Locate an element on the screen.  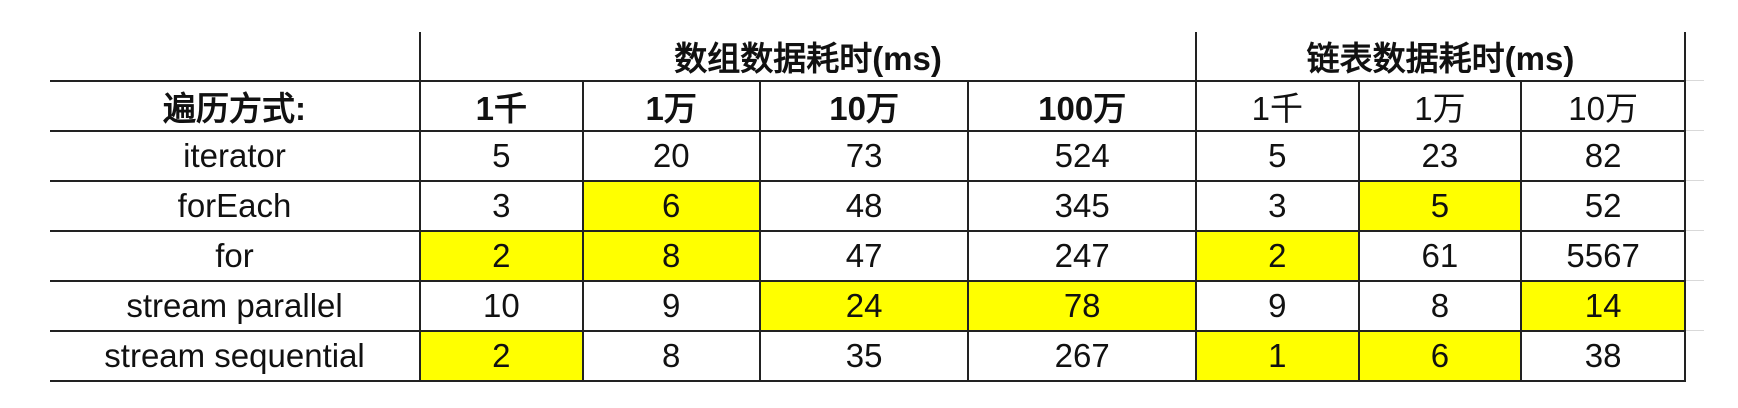
row-label-header: 遍历方式: is located at coordinates (235, 106).